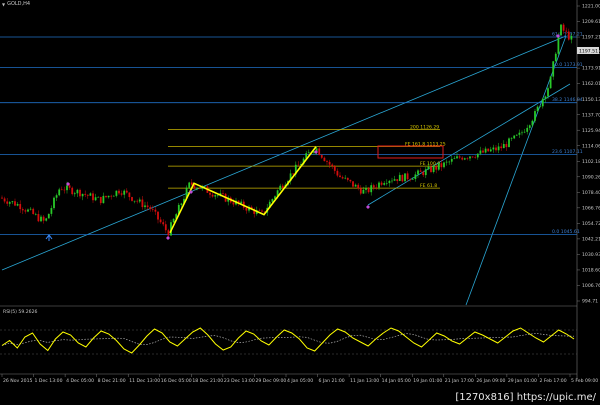 This screenshot has width=600, height=405. Describe the element at coordinates (567, 65) in the screenshot. I see `fib-level-label: 50.0 1173.91` at that location.